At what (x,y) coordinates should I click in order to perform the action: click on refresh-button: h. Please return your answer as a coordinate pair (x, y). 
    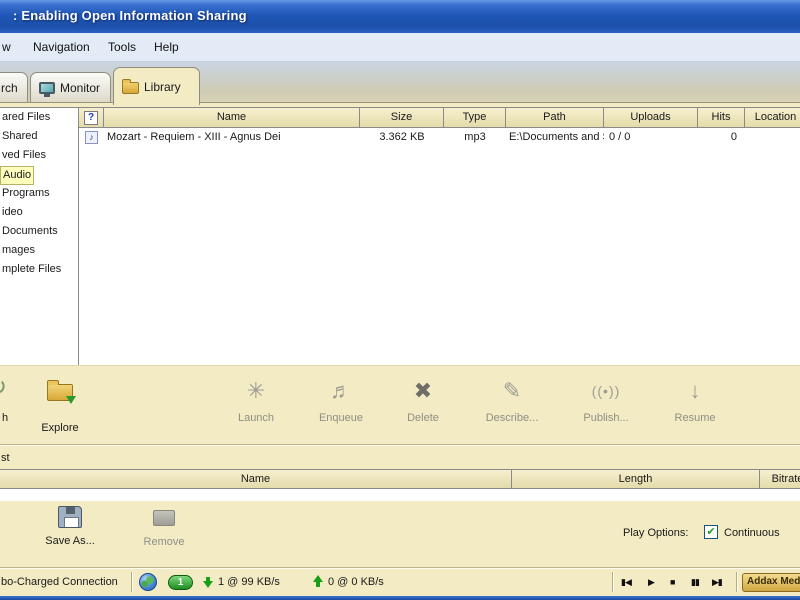
    Looking at the image, I should click on (5, 418).